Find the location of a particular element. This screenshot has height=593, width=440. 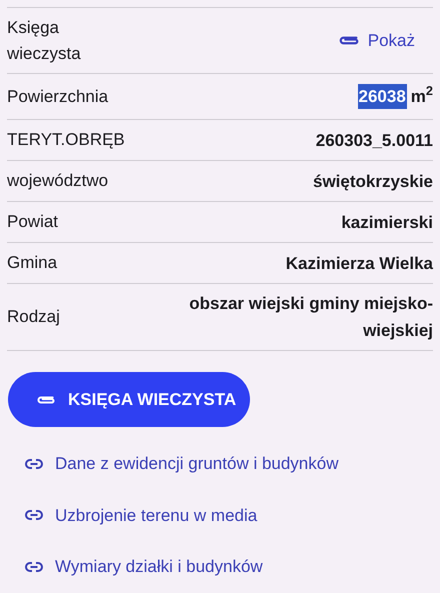

field-label: Gmina is located at coordinates (32, 263).